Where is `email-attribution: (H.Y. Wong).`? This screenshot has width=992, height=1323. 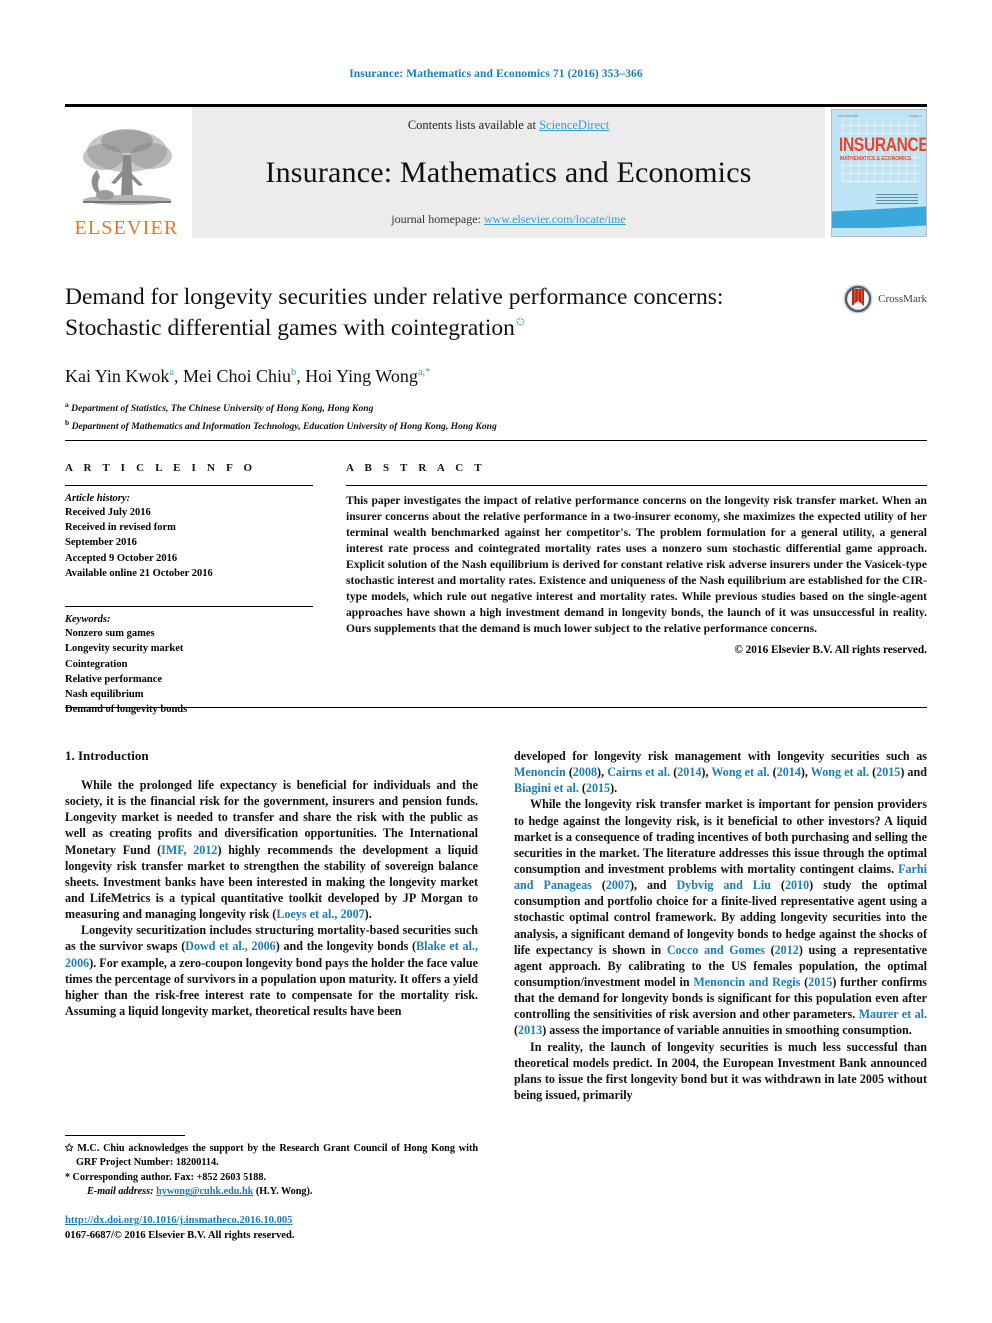
email-attribution: (H.Y. Wong). is located at coordinates (284, 1192).